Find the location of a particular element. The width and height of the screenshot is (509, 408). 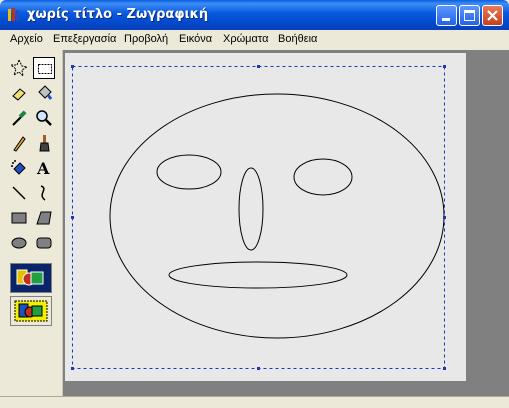

rectangle-icon is located at coordinates (19, 218).